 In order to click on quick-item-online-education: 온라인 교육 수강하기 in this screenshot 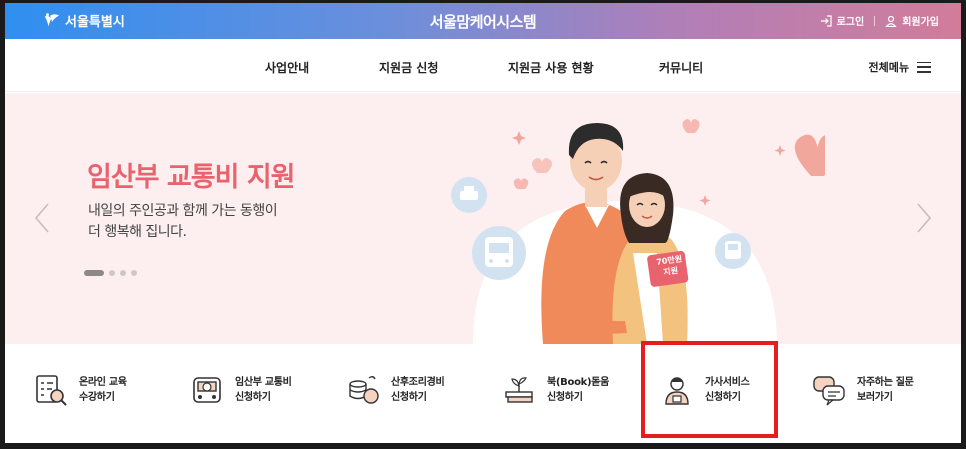, I will do `click(80, 390)`.